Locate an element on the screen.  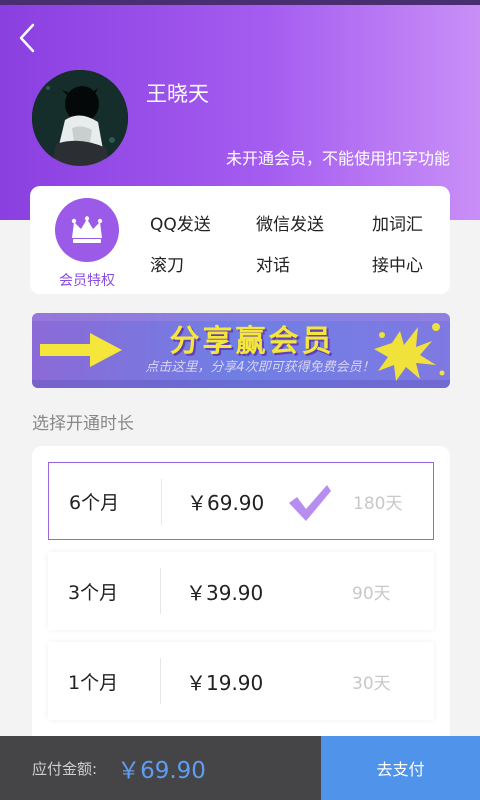
plan-days: 180天 is located at coordinates (378, 503).